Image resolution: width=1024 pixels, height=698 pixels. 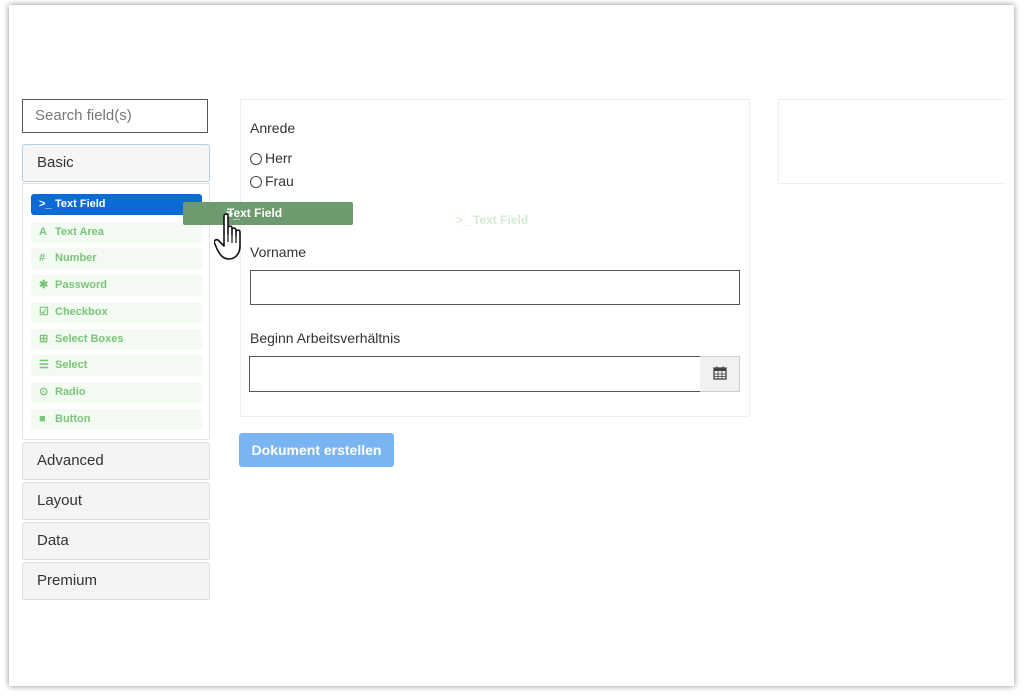 I want to click on group-premium: Premium, so click(x=116, y=581).